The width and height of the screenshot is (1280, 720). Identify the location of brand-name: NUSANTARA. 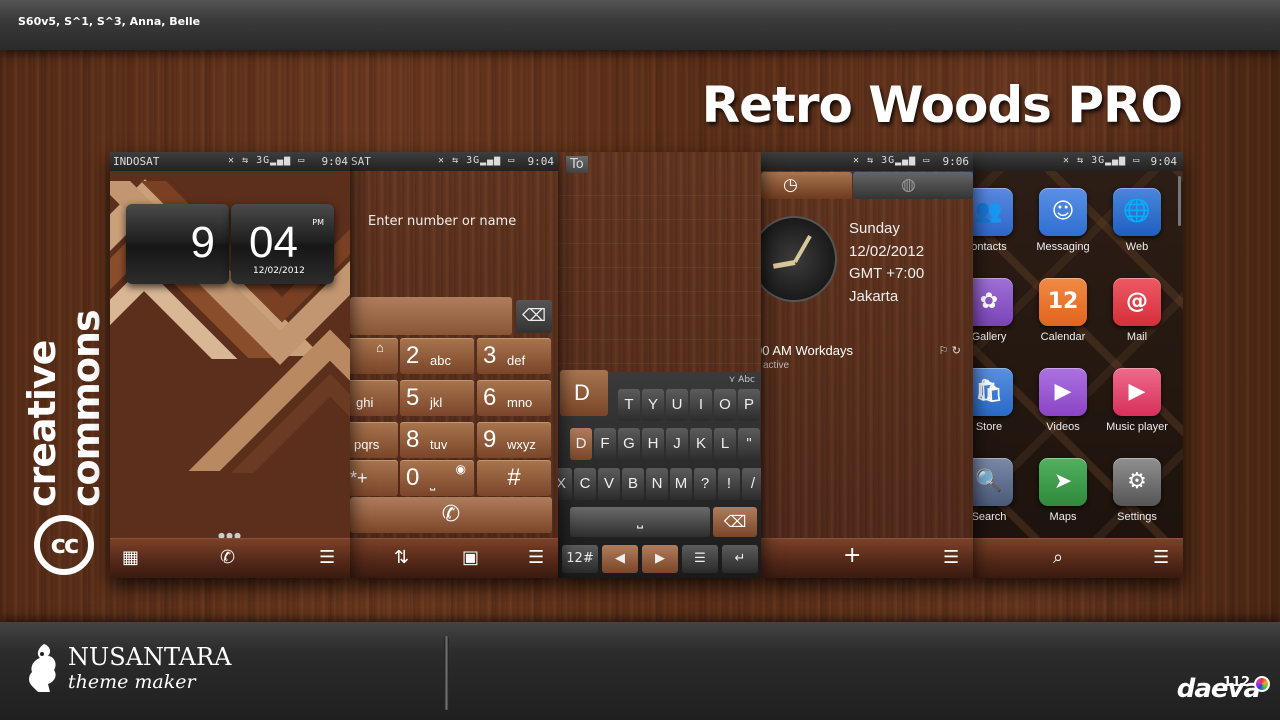
(150, 657).